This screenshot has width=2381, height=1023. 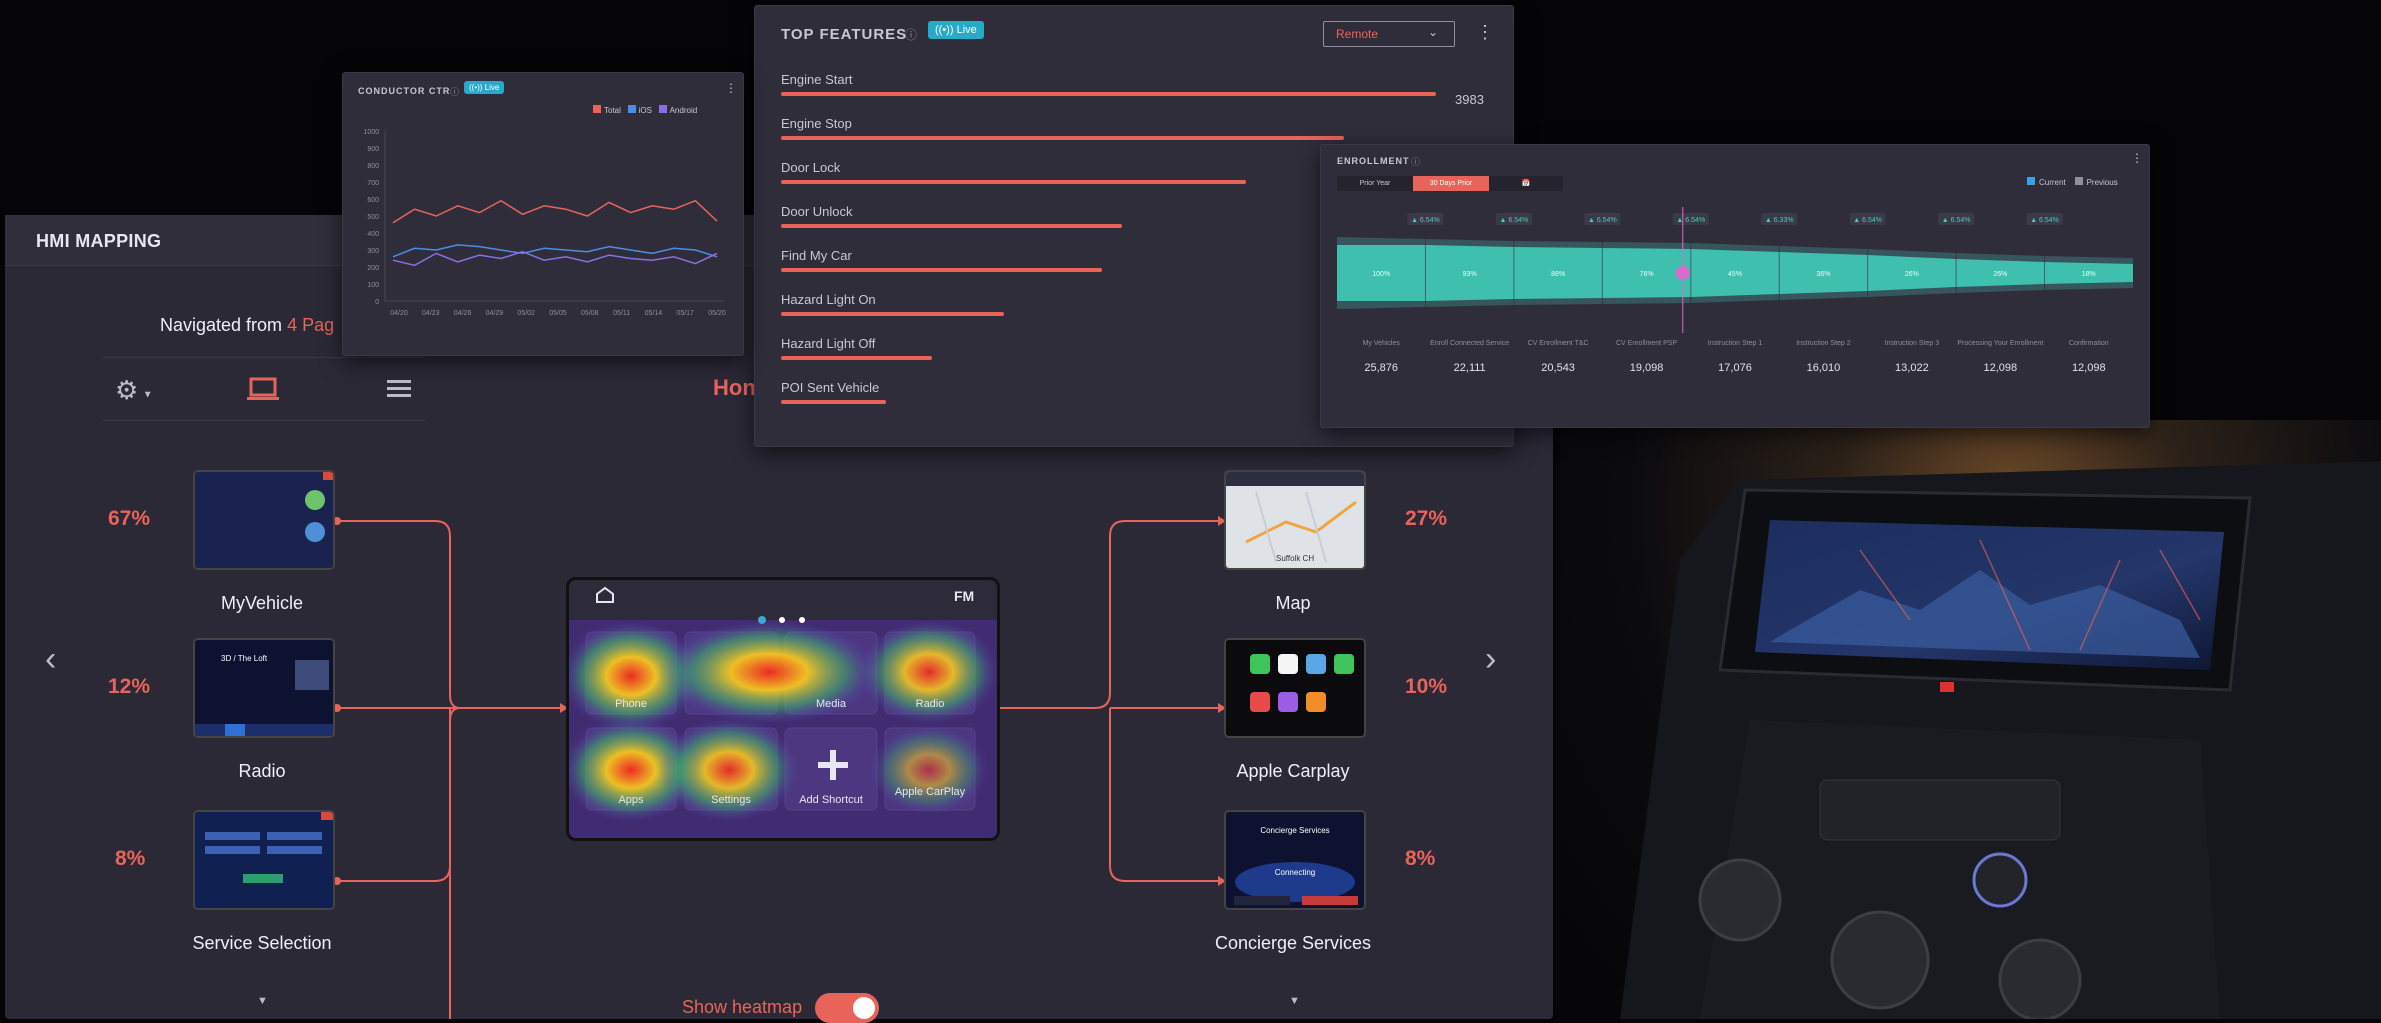 What do you see at coordinates (677, 110) in the screenshot?
I see `legend-android: Android` at bounding box center [677, 110].